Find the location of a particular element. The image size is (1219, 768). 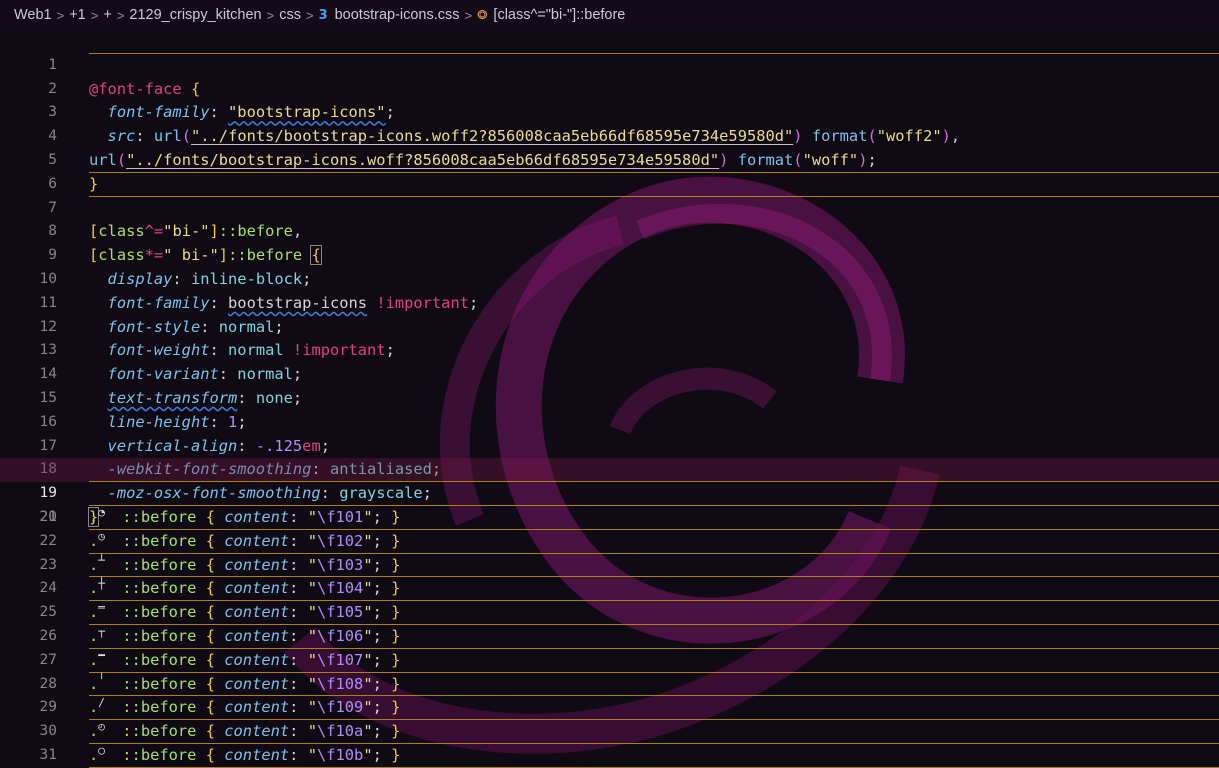

icon-glyph: ═ is located at coordinates (101, 608).